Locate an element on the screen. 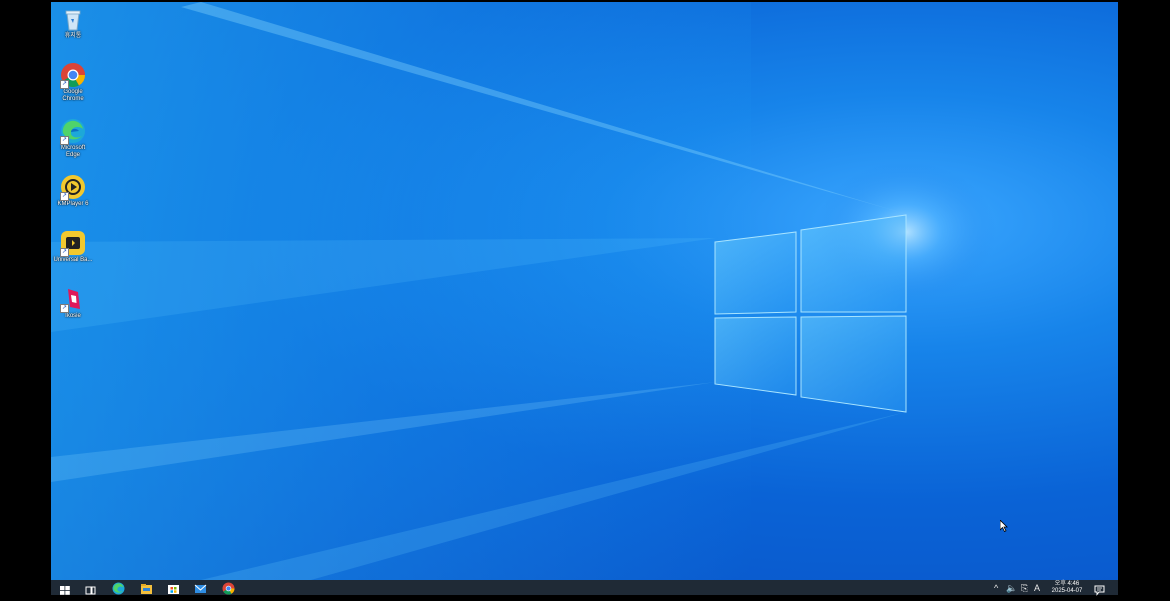  desktop-icon-recycle-bin: 휴지통 is located at coordinates (73, 23).